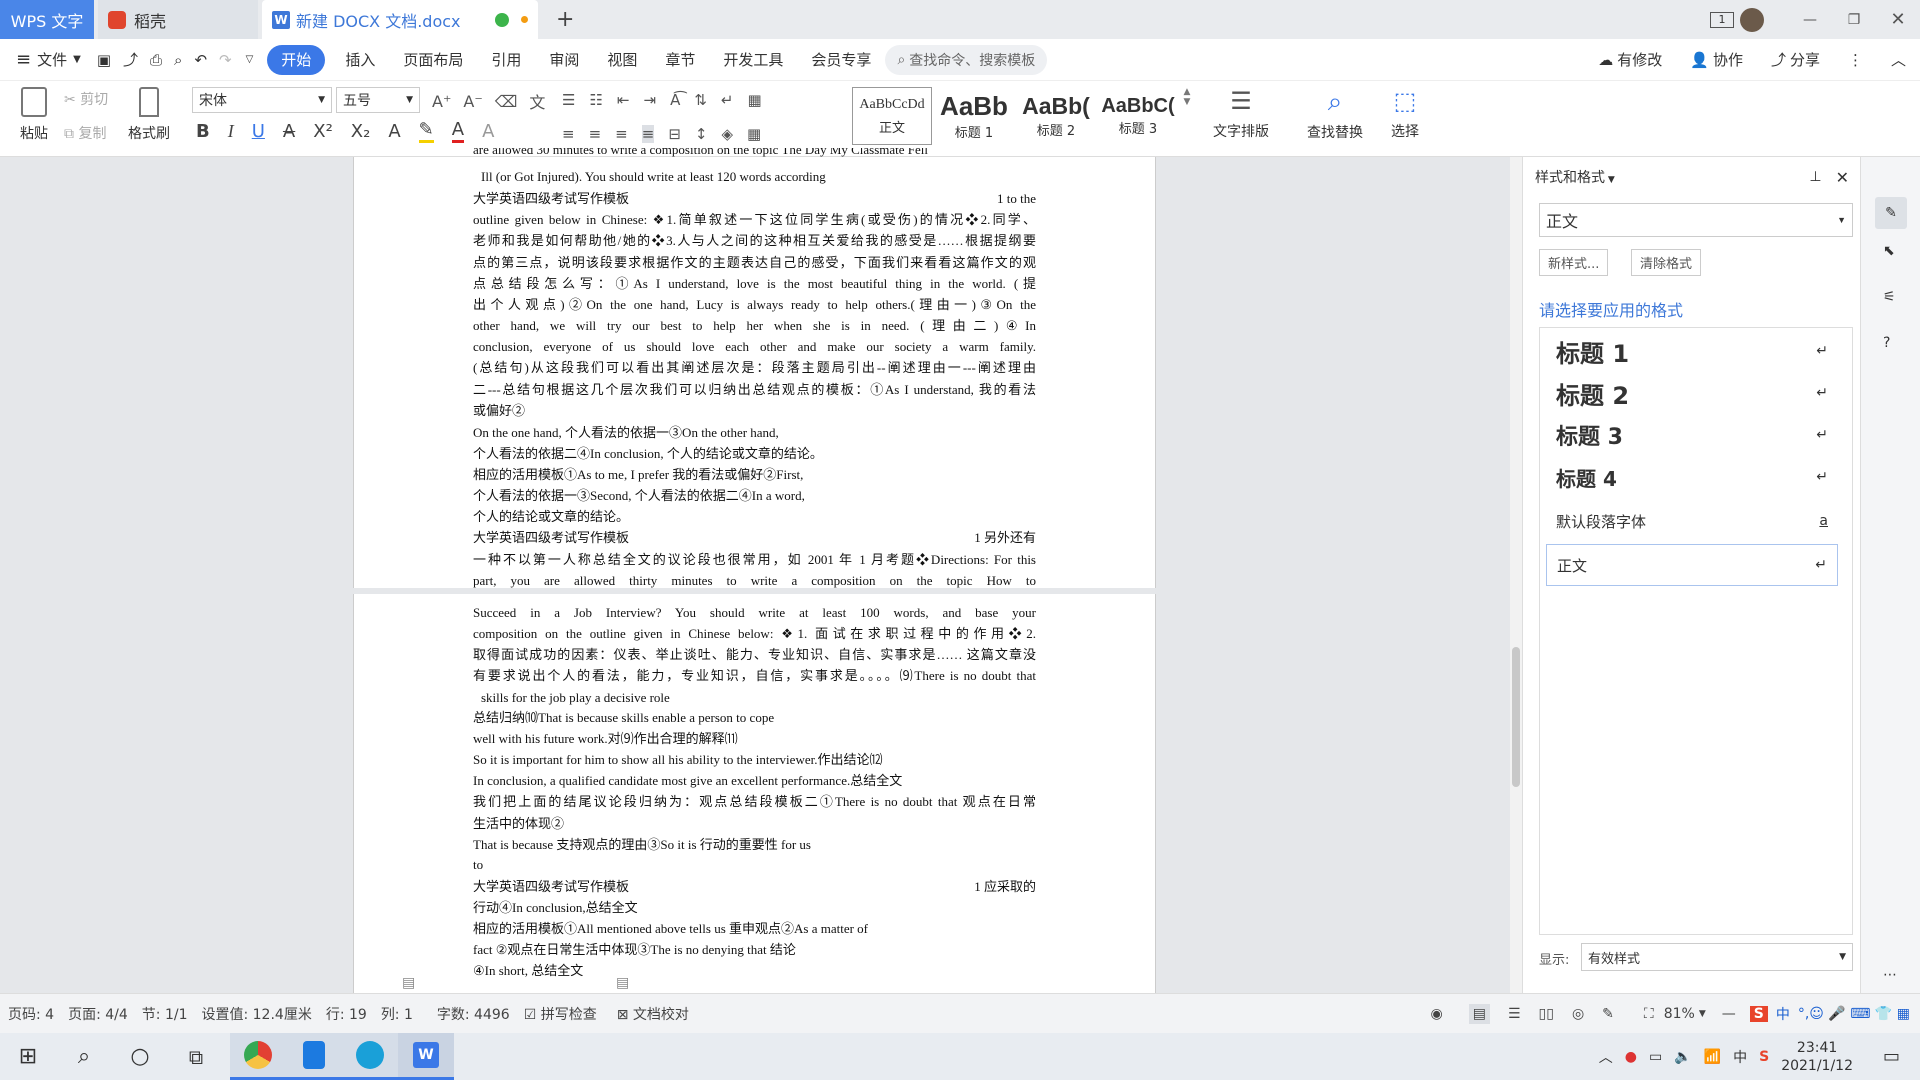 The width and height of the screenshot is (1920, 1080). Describe the element at coordinates (488, 131) in the screenshot. I see `char-border-icon: A` at that location.